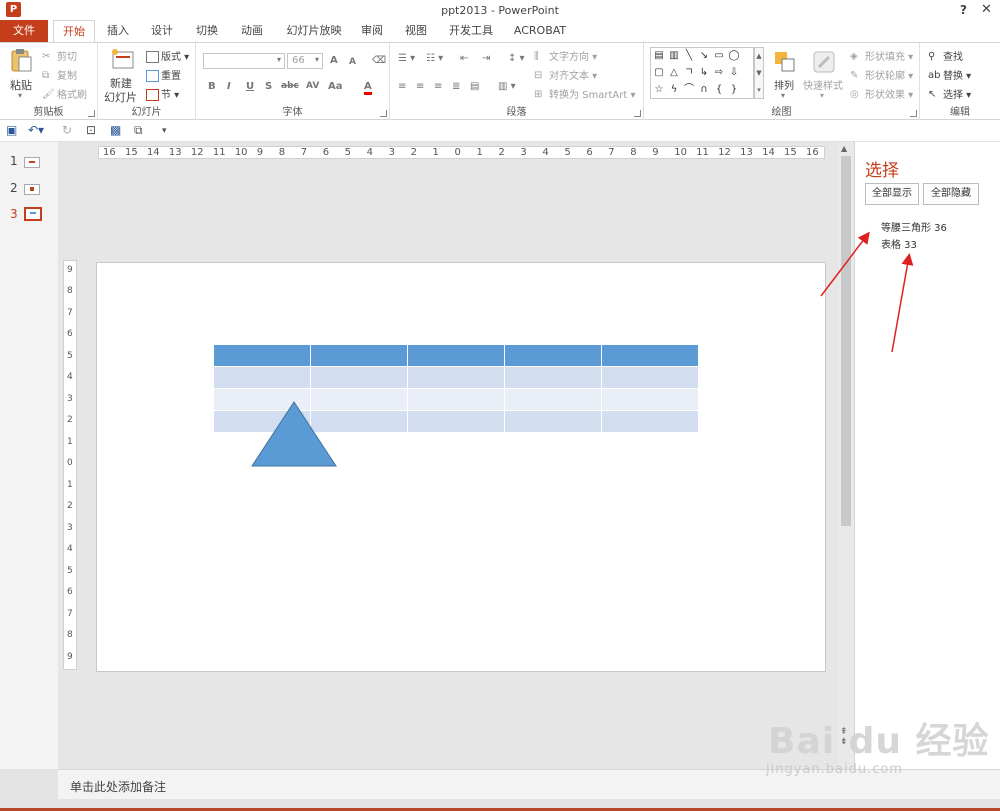  I want to click on tab-developer: 开发工具, so click(471, 31).